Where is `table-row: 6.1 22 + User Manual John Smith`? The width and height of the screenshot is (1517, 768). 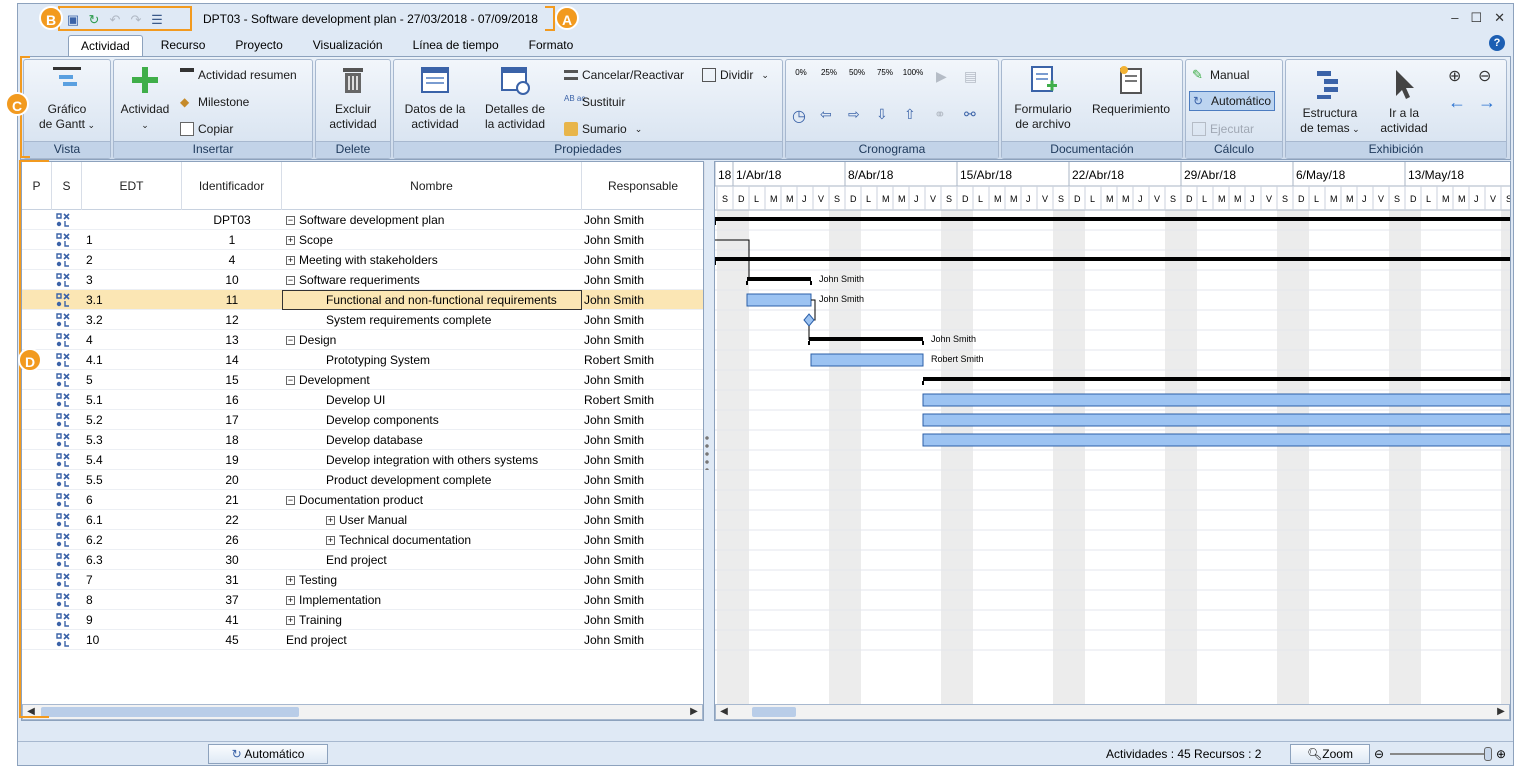 table-row: 6.1 22 + User Manual John Smith is located at coordinates (362, 520).